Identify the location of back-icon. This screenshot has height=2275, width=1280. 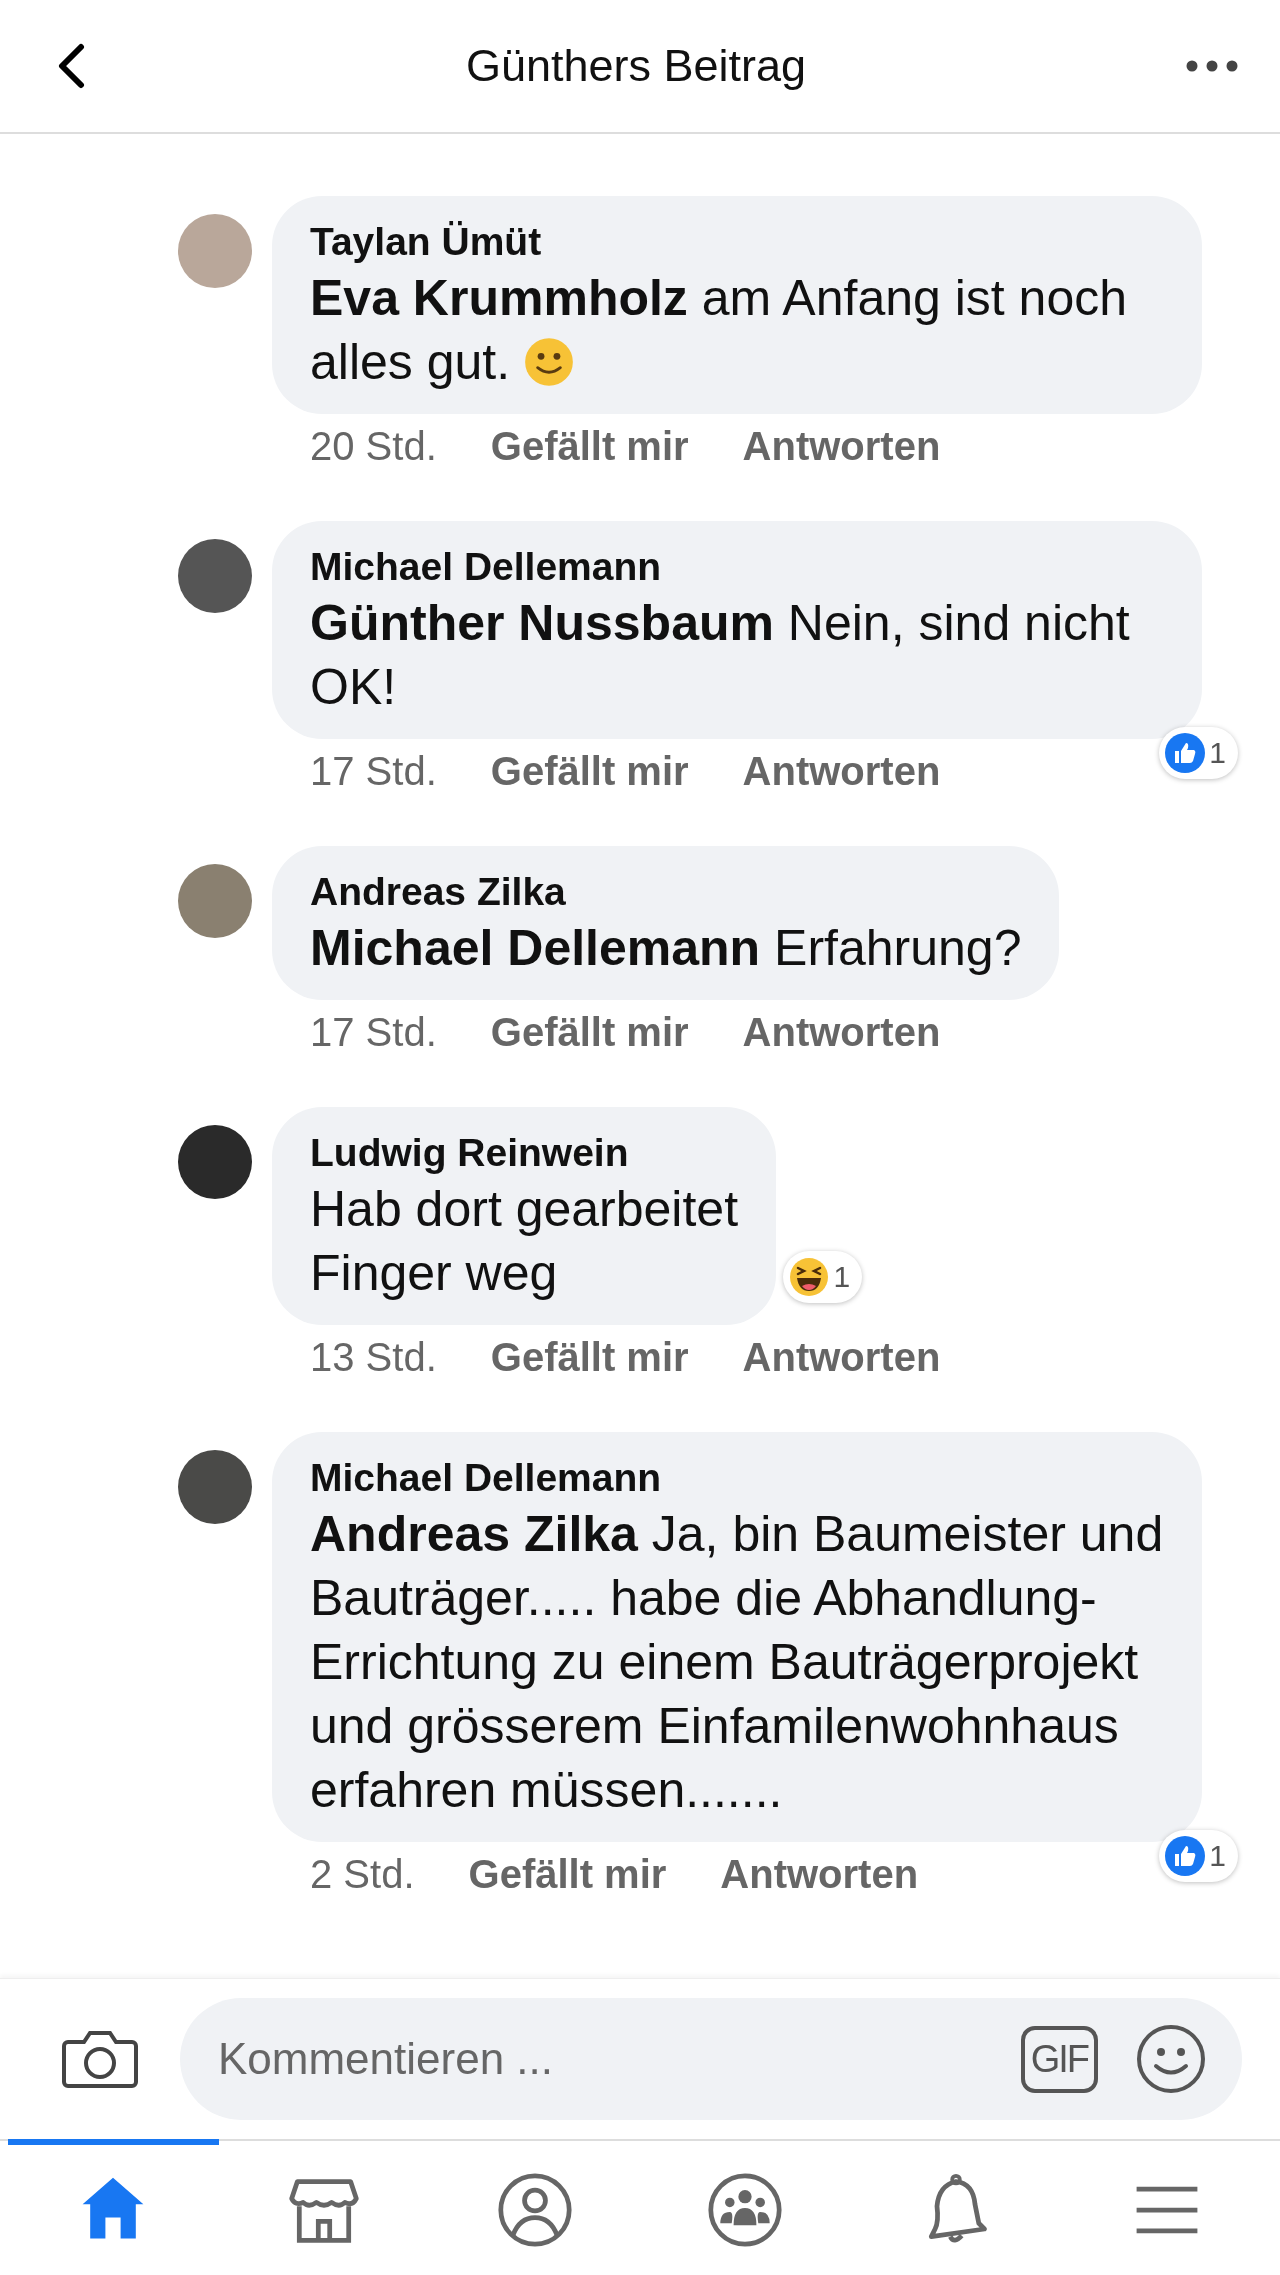
(71, 66).